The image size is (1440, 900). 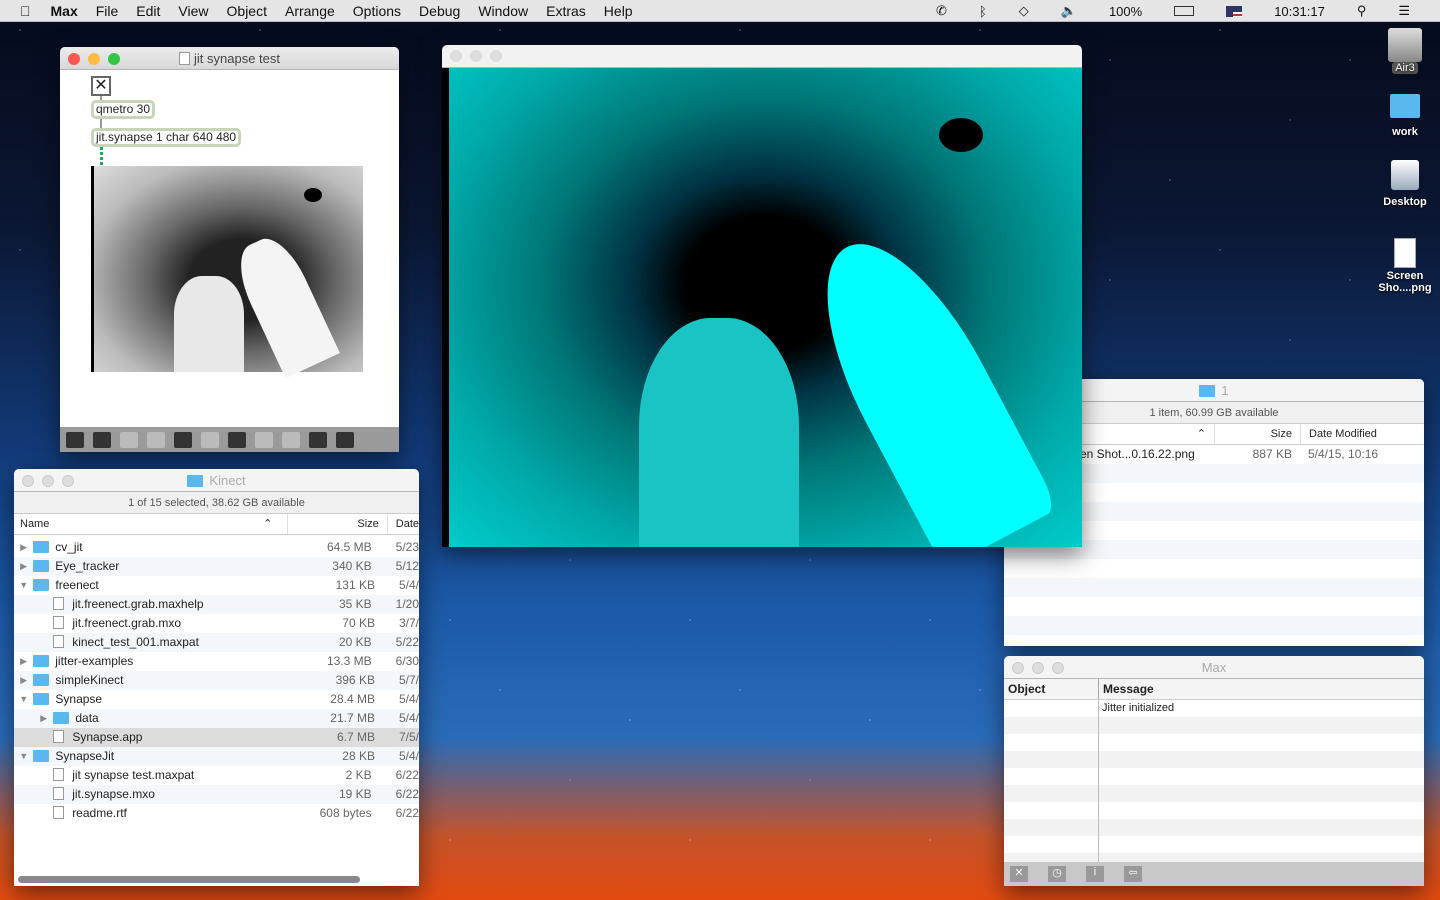 What do you see at coordinates (618, 11) in the screenshot?
I see `menu-help: Help` at bounding box center [618, 11].